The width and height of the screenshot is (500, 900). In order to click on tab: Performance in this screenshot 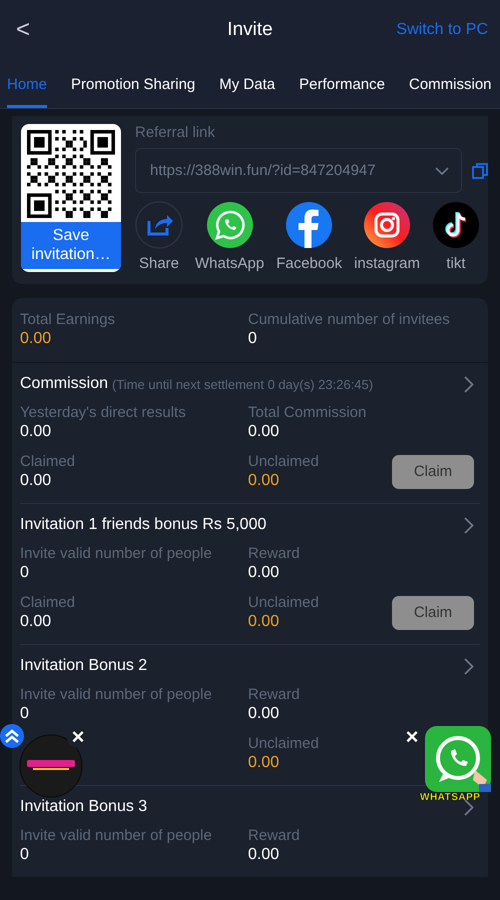, I will do `click(342, 84)`.